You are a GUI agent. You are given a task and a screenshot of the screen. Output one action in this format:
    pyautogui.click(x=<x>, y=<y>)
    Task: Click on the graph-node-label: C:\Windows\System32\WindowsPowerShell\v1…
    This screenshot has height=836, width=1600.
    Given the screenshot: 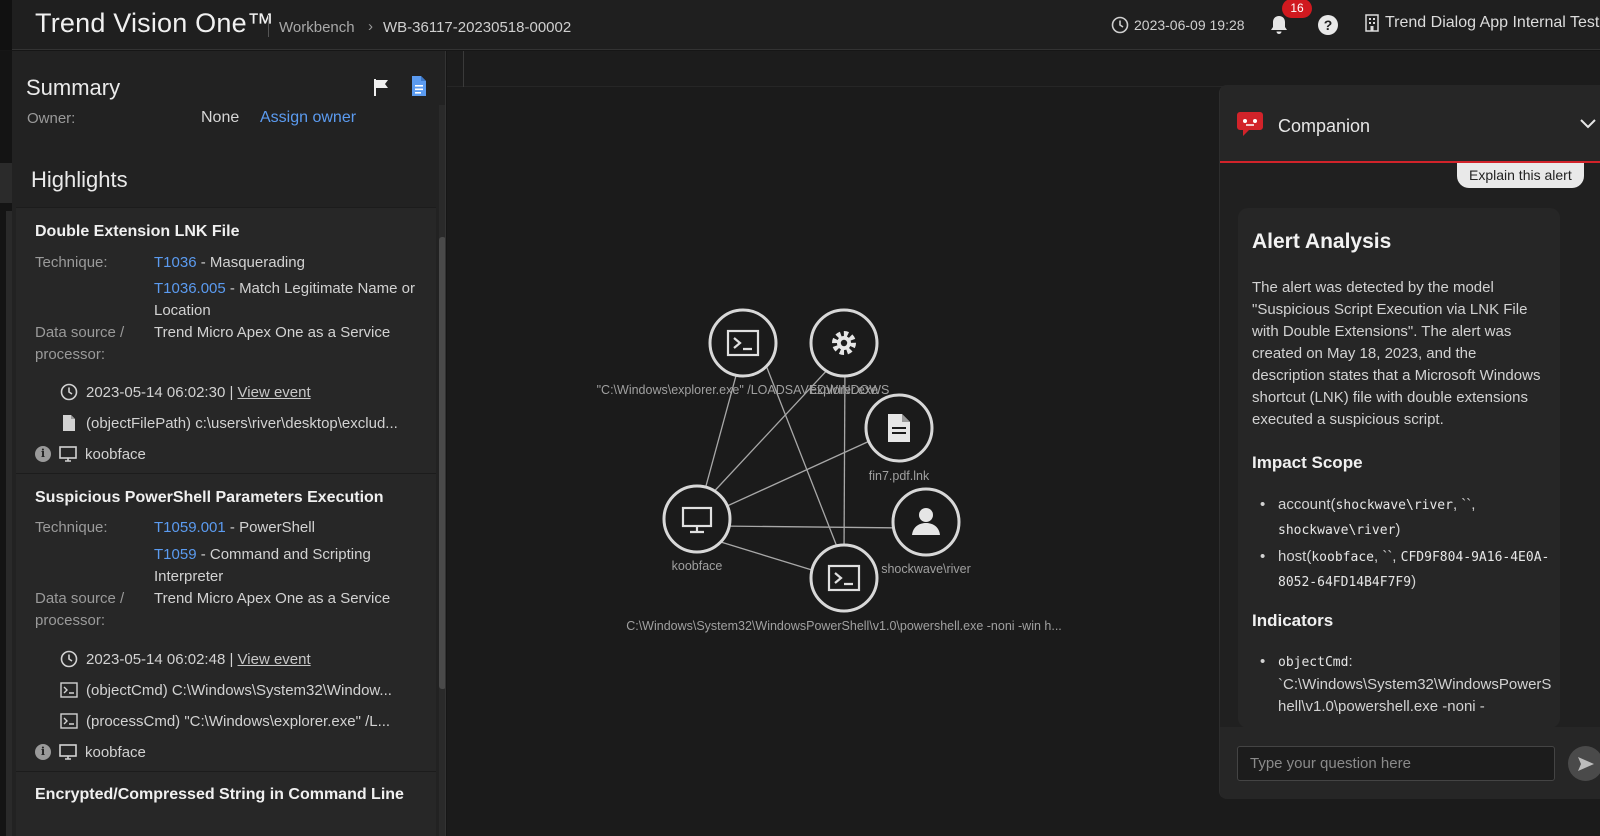 What is the action you would take?
    pyautogui.click(x=844, y=626)
    